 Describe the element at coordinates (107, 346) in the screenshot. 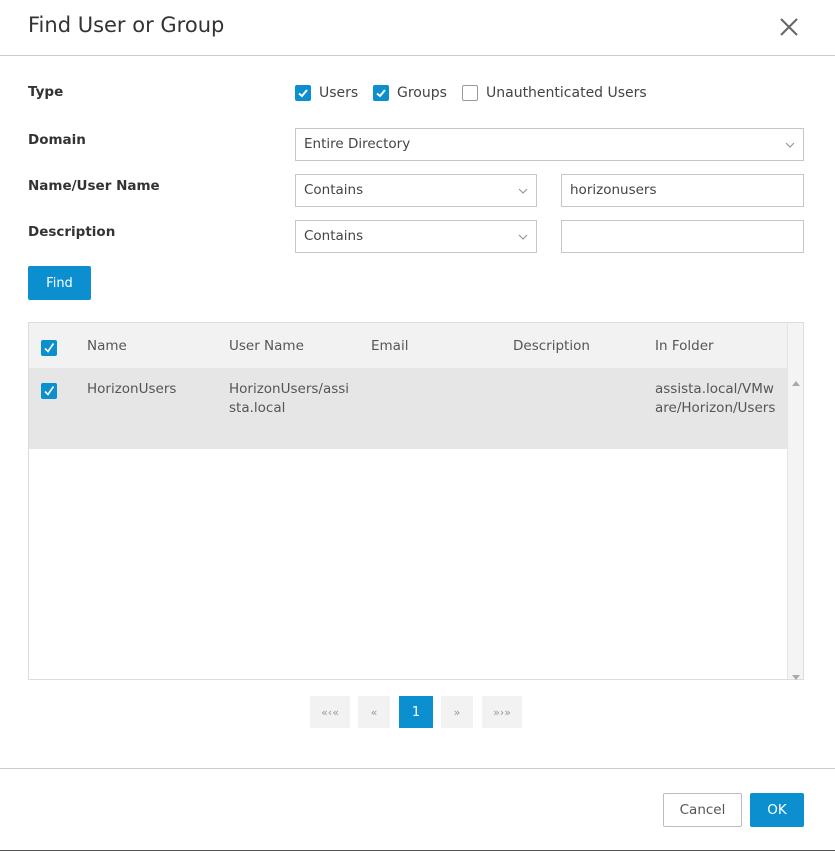

I see `column-header-name: Name` at that location.